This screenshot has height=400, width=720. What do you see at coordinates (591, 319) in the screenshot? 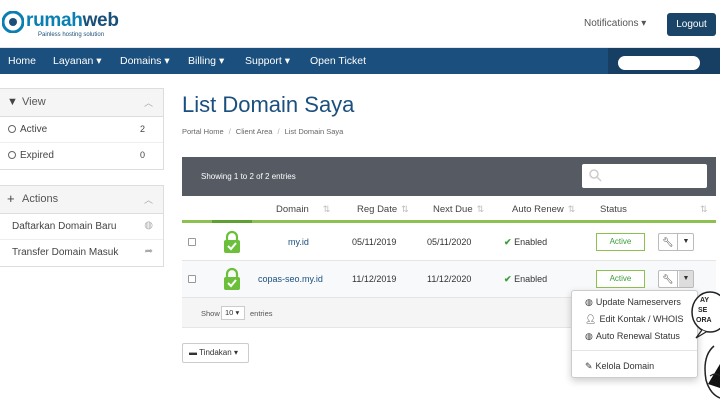
I see `user-icon: 👤︎` at bounding box center [591, 319].